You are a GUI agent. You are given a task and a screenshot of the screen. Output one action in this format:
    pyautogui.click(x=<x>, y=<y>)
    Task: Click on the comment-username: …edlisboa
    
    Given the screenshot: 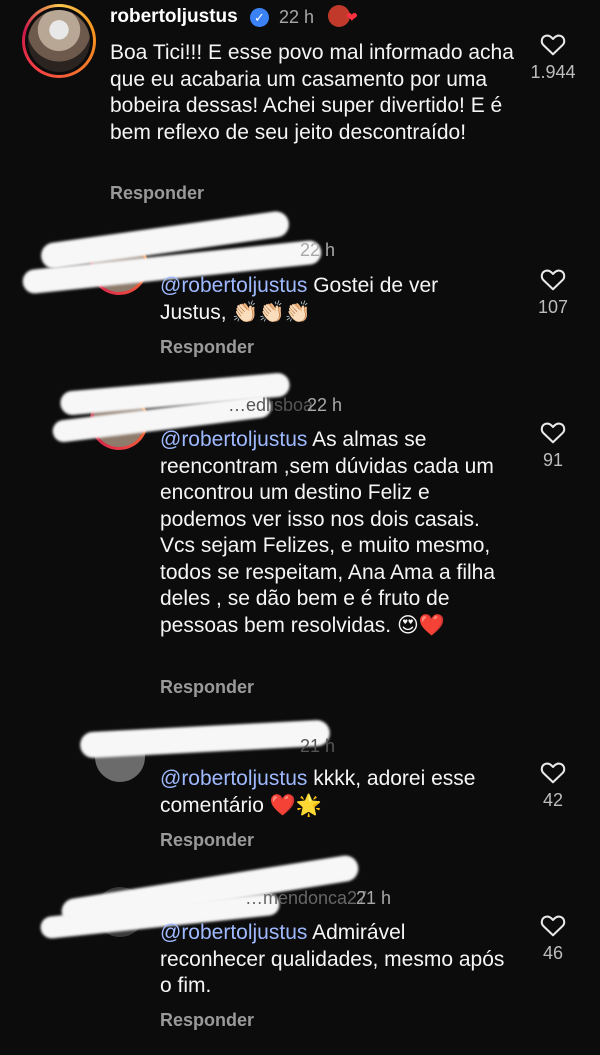 What is the action you would take?
    pyautogui.click(x=270, y=405)
    